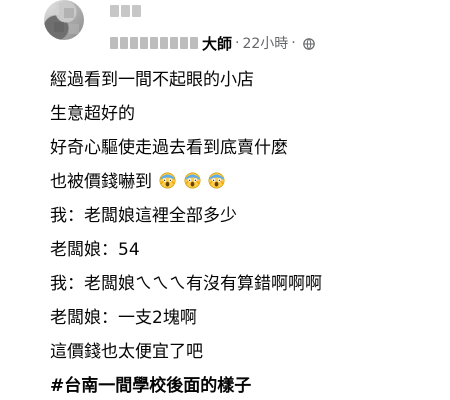 This screenshot has width=450, height=400. What do you see at coordinates (245, 182) in the screenshot?
I see `post-line-with-emoji: 也被價錢嚇到` at bounding box center [245, 182].